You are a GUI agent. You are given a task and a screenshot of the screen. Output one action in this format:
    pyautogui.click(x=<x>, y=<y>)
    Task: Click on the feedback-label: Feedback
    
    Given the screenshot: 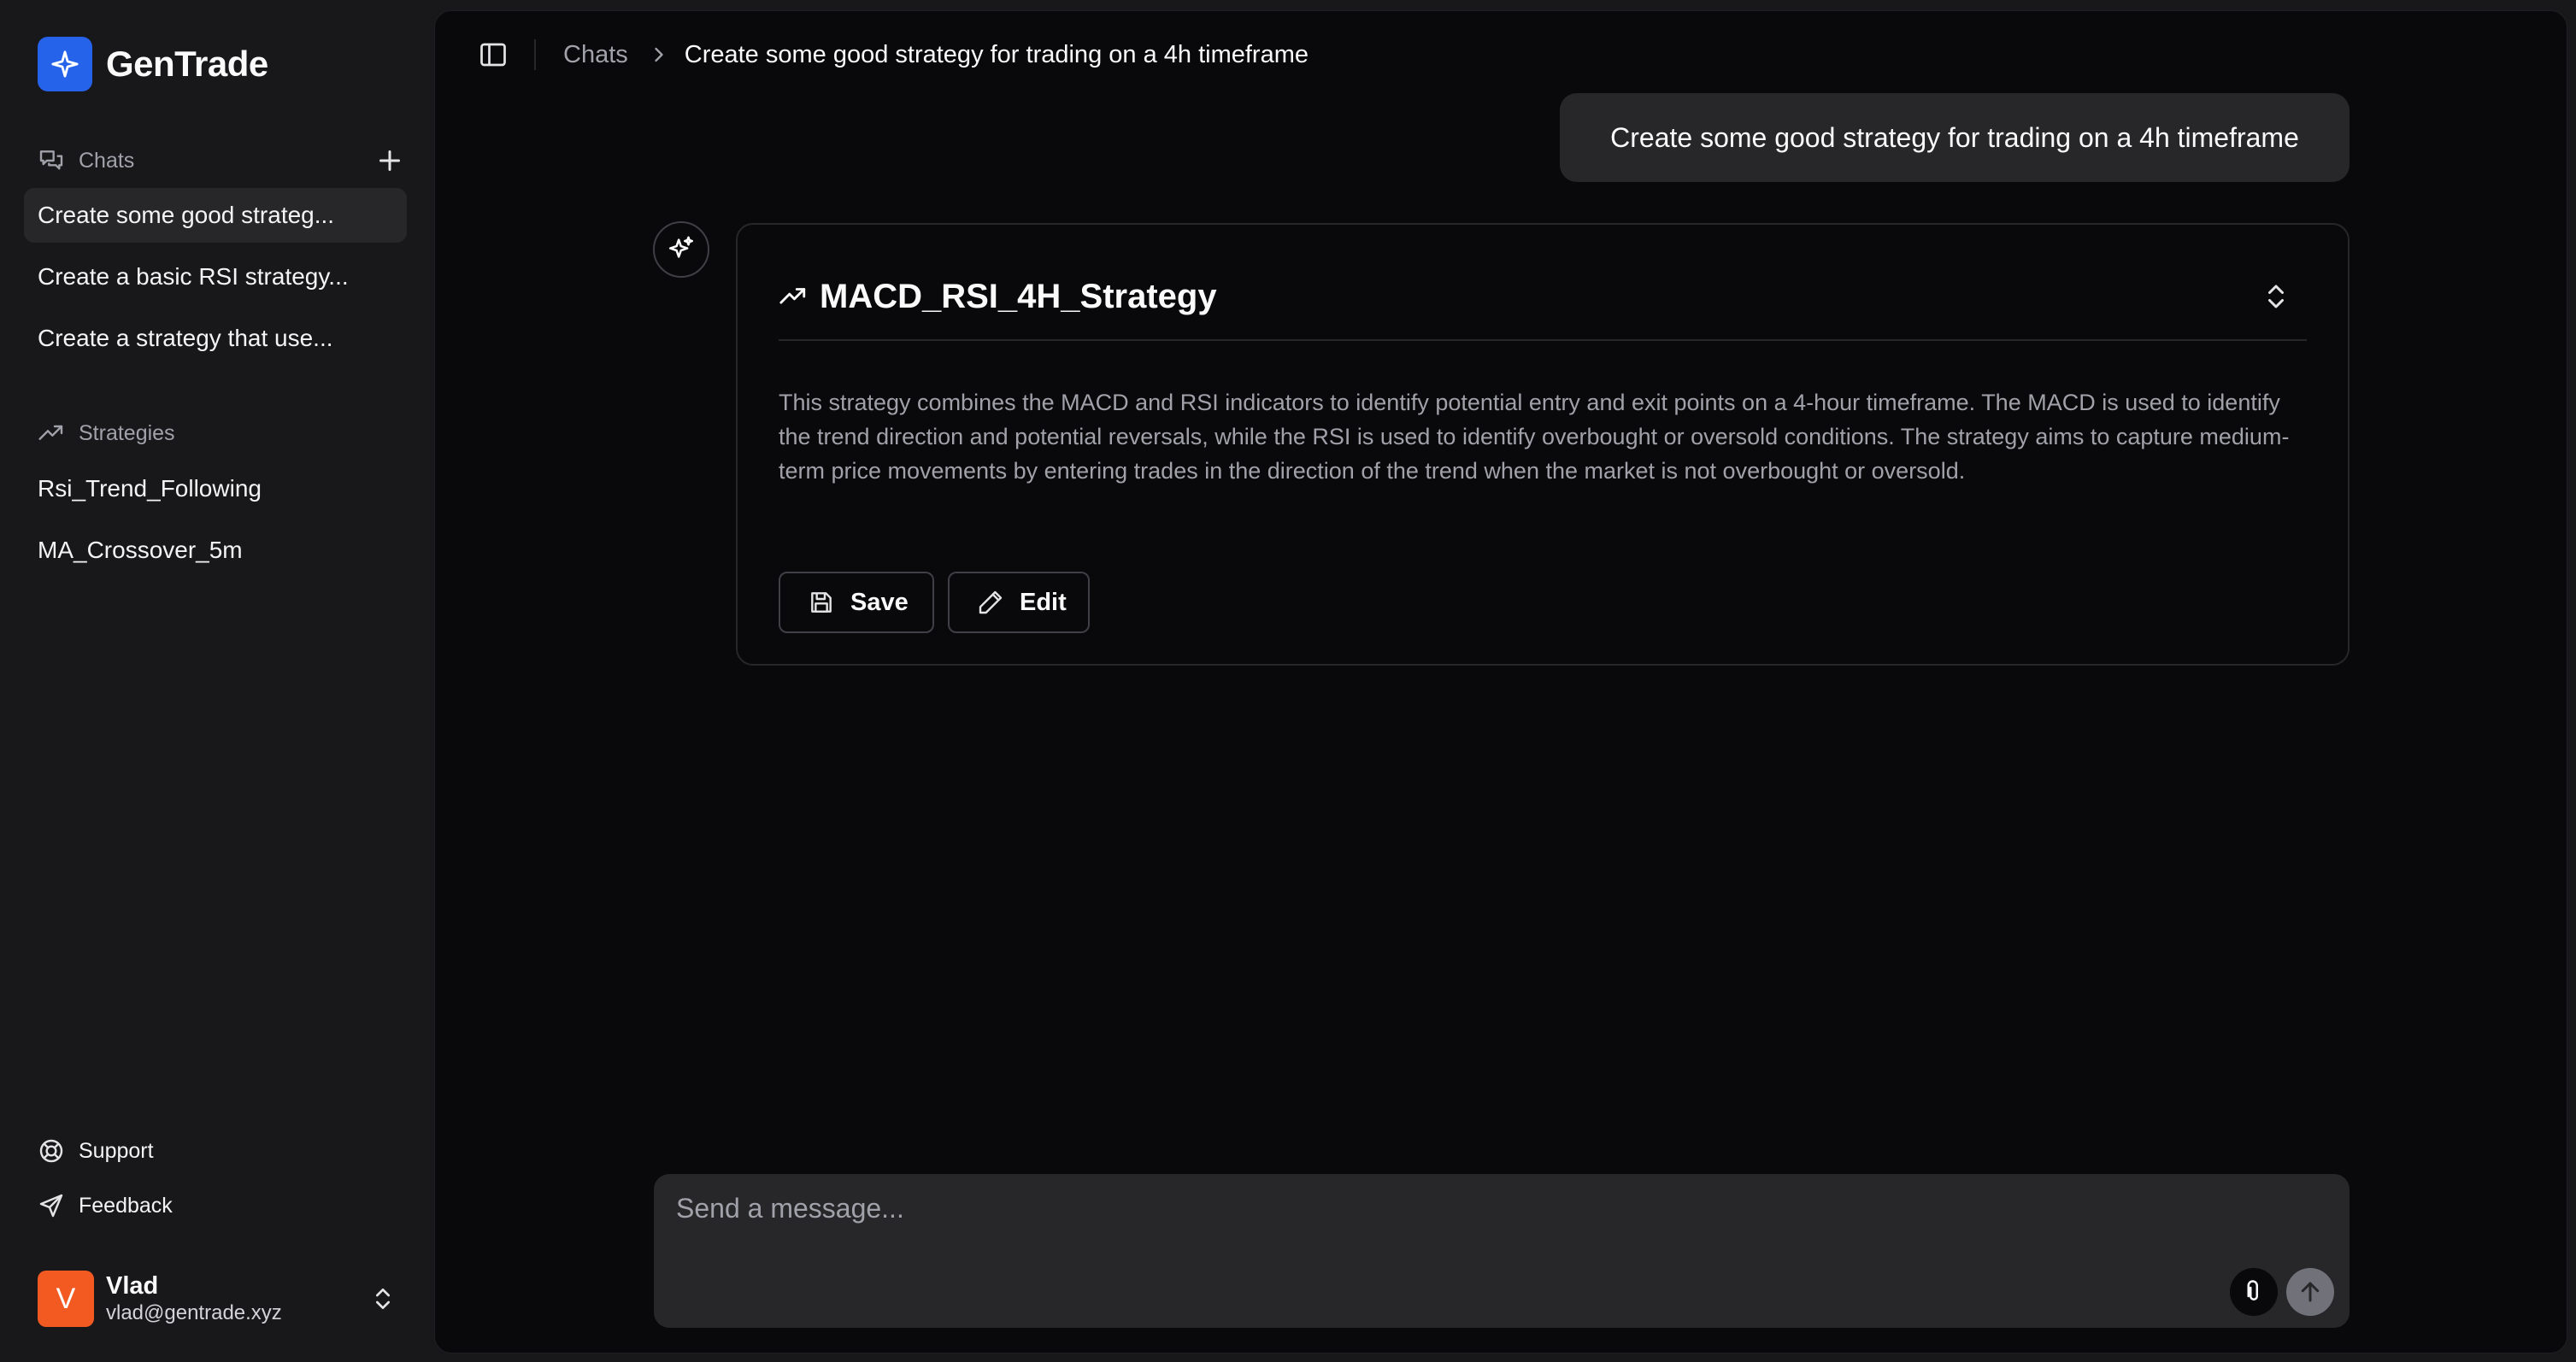 What is the action you would take?
    pyautogui.click(x=126, y=1205)
    